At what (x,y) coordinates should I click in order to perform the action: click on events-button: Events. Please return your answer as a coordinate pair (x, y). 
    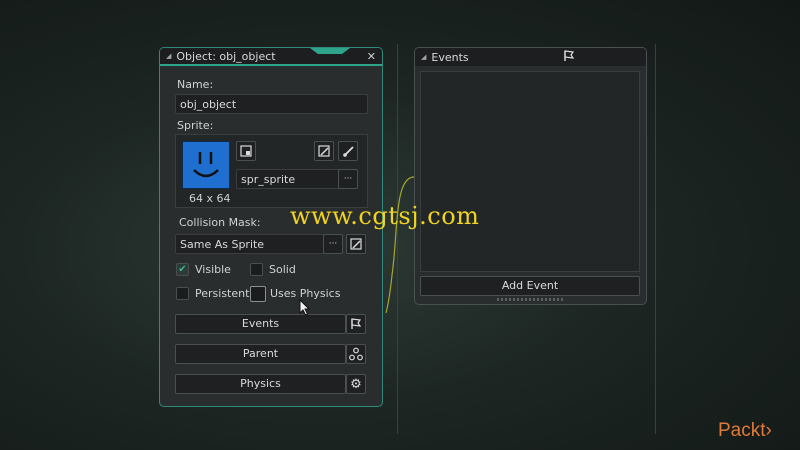
    Looking at the image, I should click on (260, 324).